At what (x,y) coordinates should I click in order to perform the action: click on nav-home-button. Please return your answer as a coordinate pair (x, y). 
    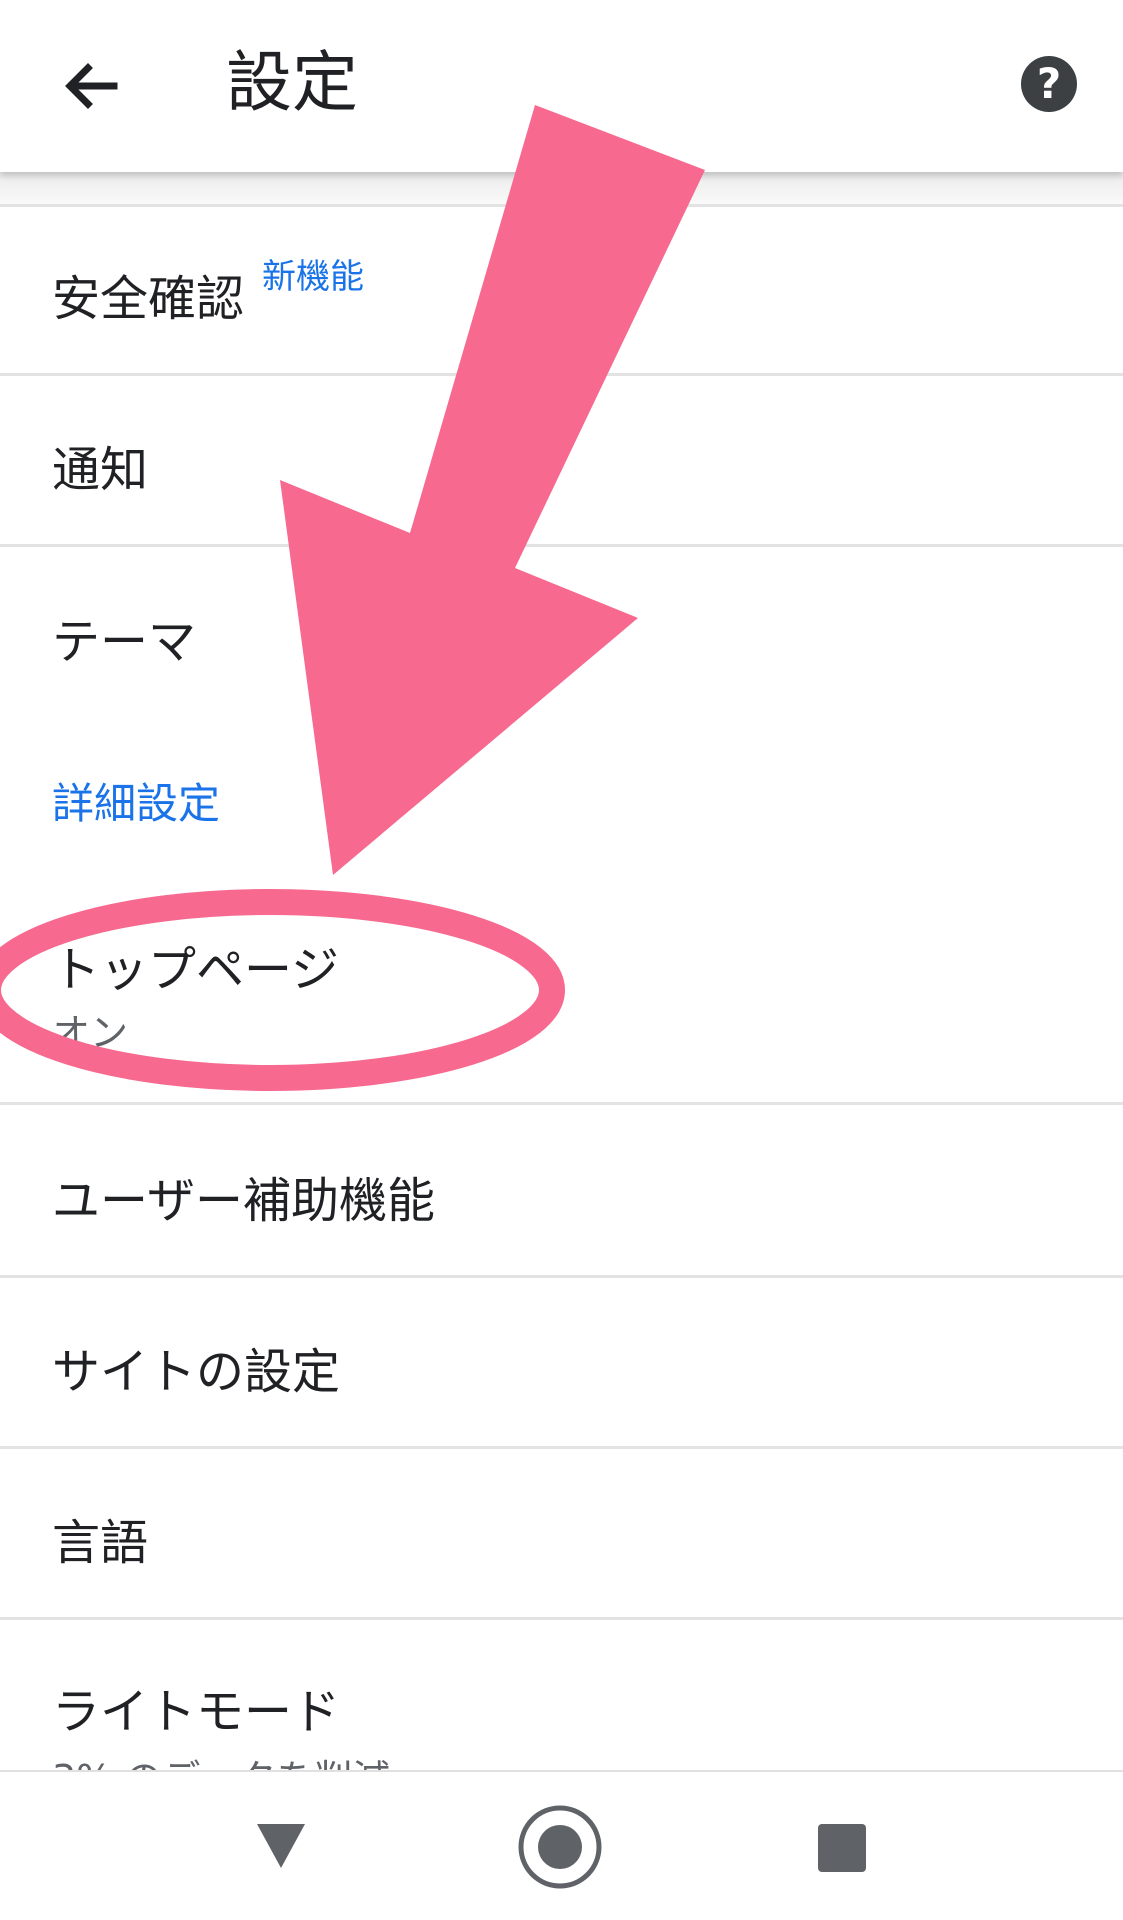
    Looking at the image, I should click on (560, 1847).